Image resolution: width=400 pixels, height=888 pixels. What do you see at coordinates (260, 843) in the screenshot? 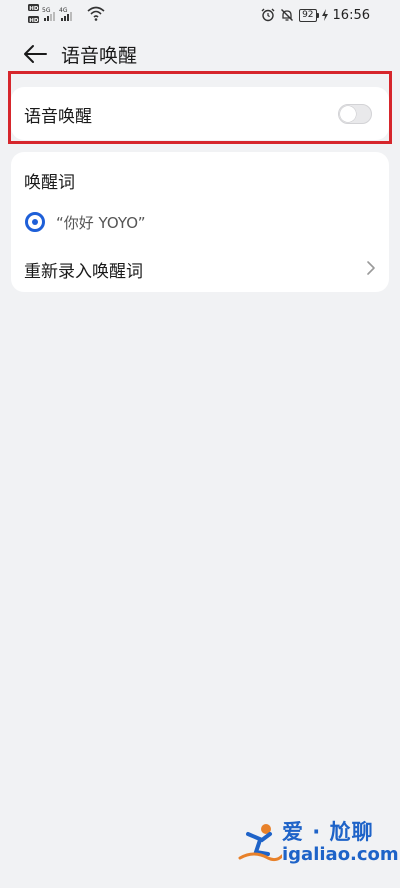
I see `watermark-logo-icon` at bounding box center [260, 843].